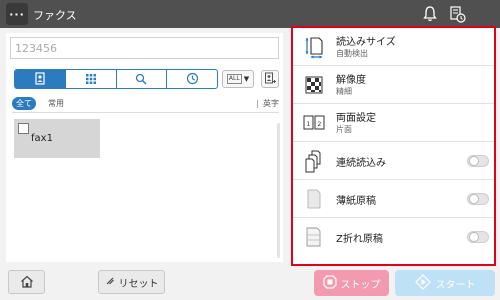  Describe the element at coordinates (359, 239) in the screenshot. I see `setting-title: Z折れ原稿` at that location.